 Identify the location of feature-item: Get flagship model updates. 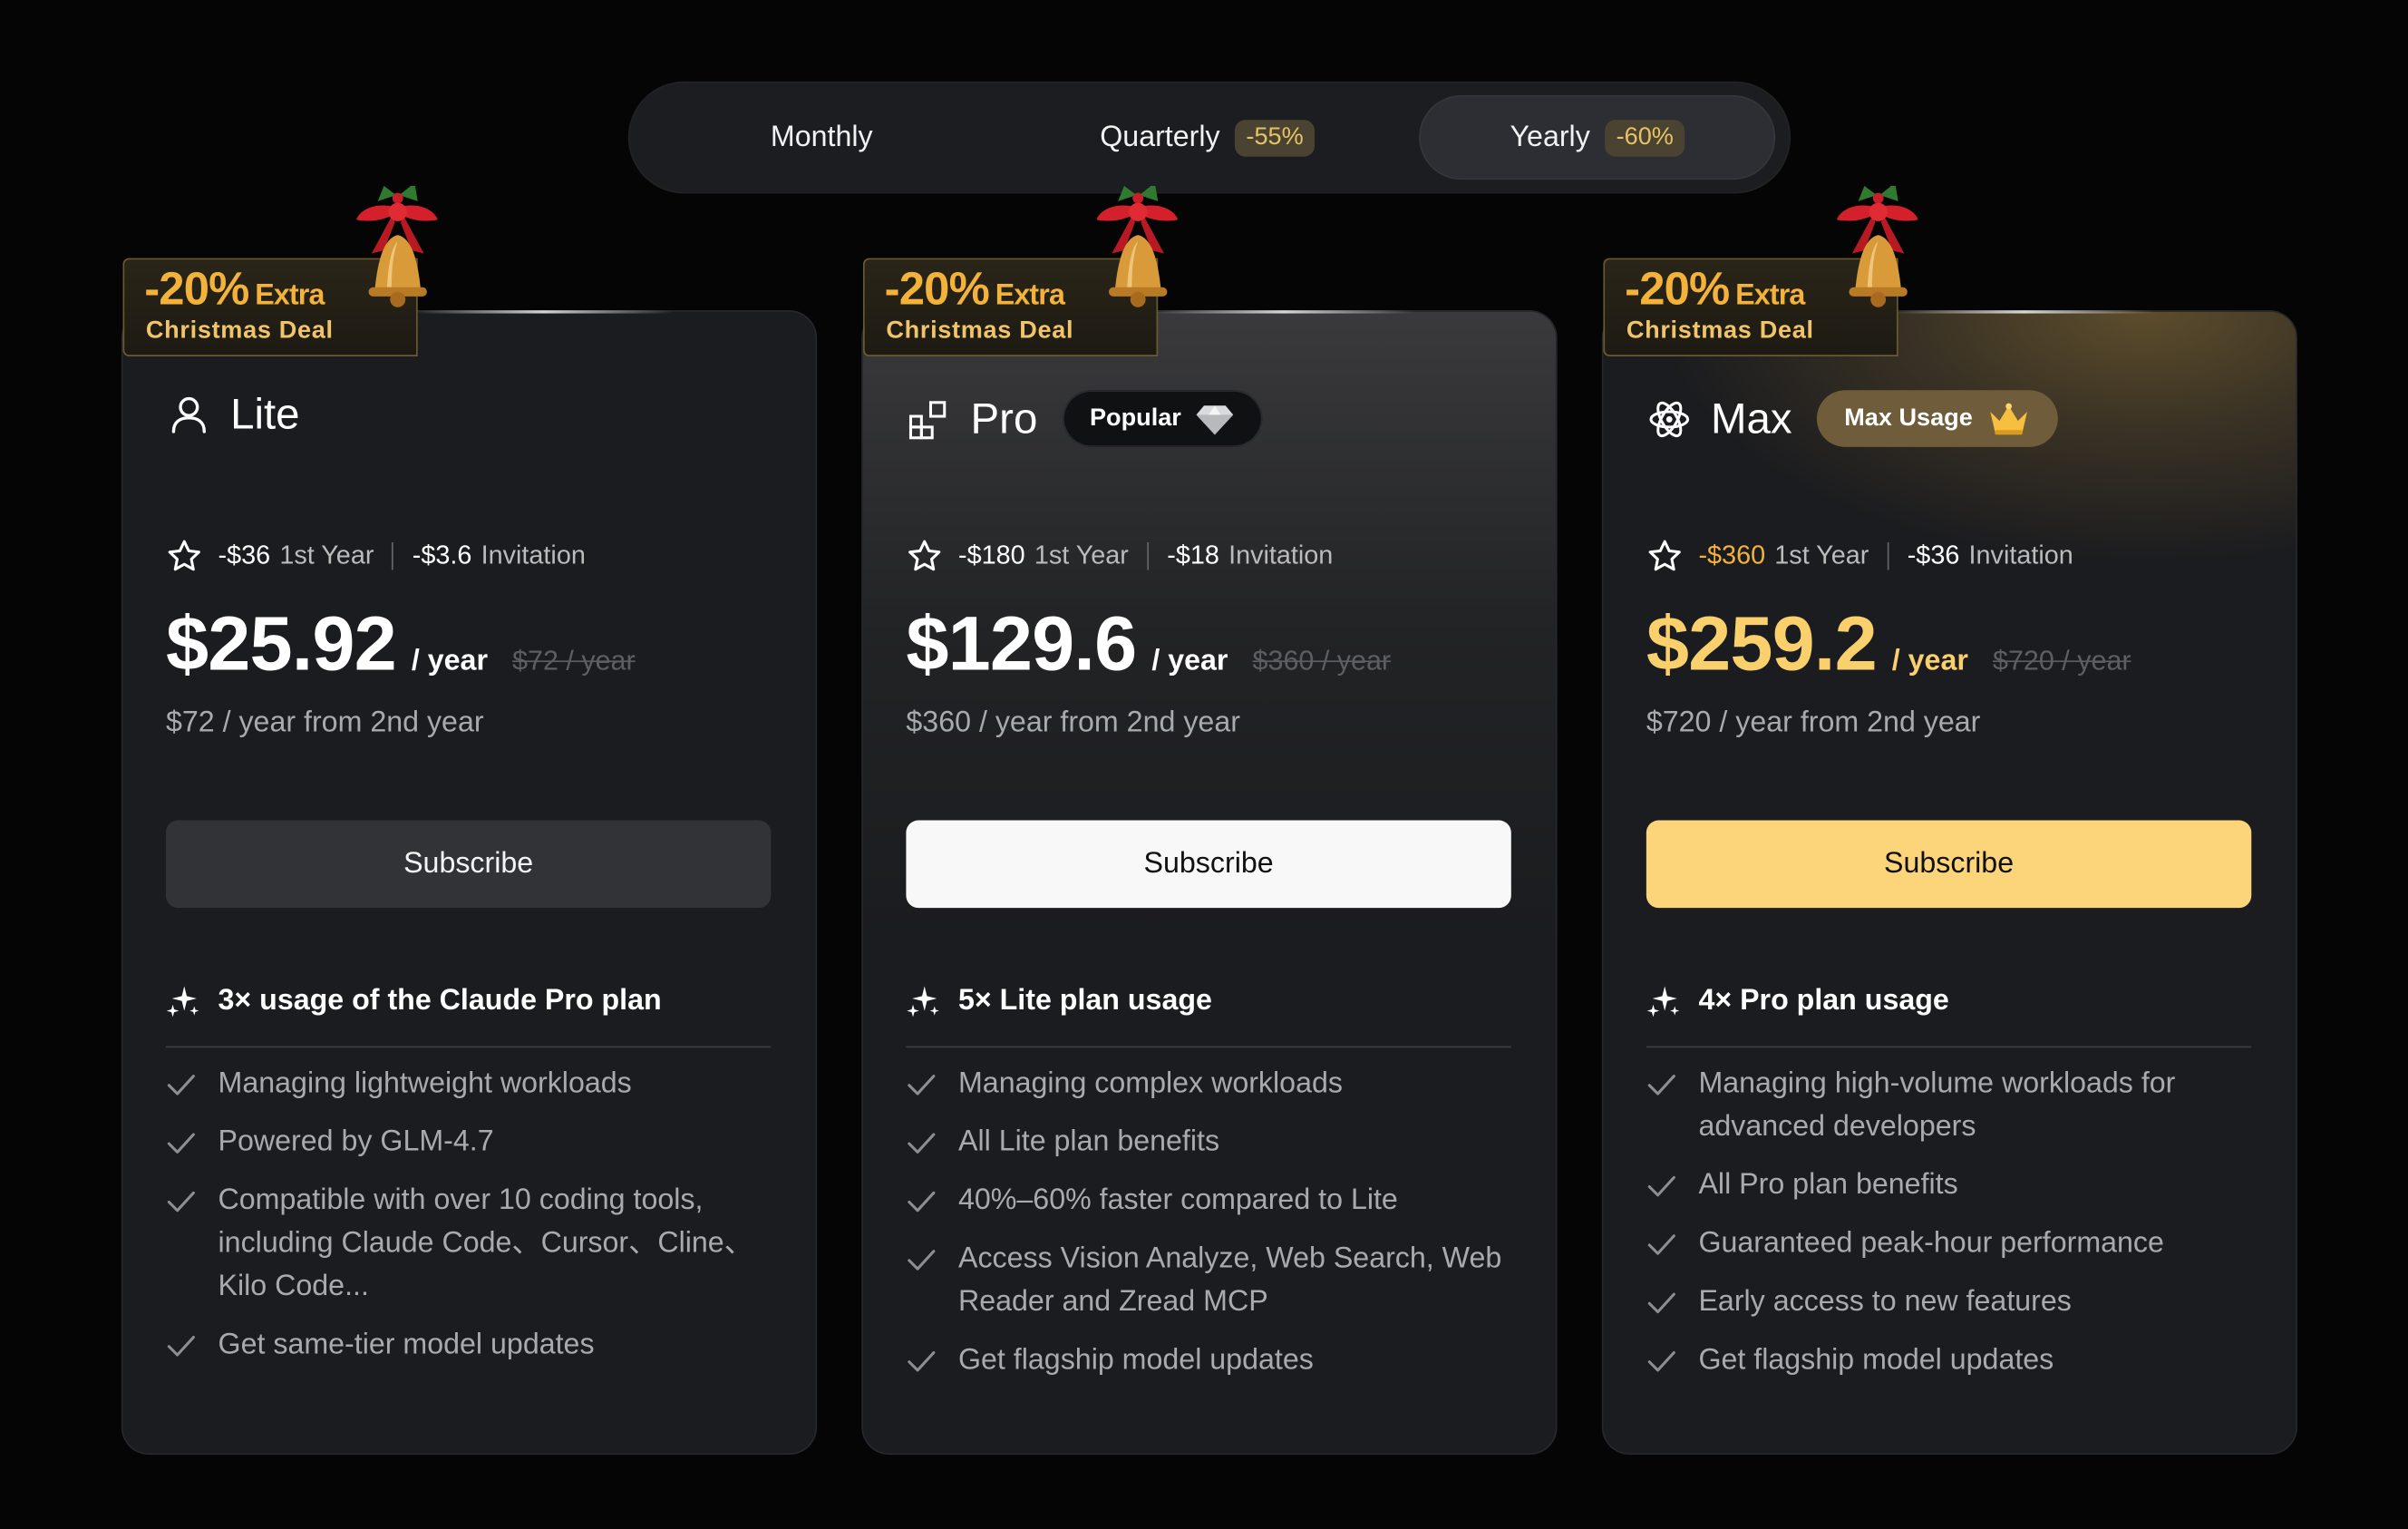
(1213, 1361).